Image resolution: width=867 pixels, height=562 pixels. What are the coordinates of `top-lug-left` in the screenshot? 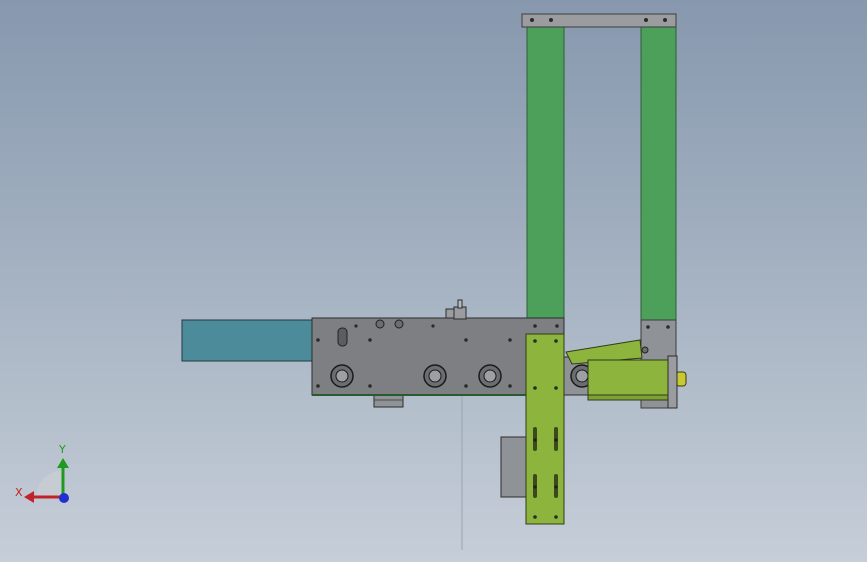 It's located at (380, 324).